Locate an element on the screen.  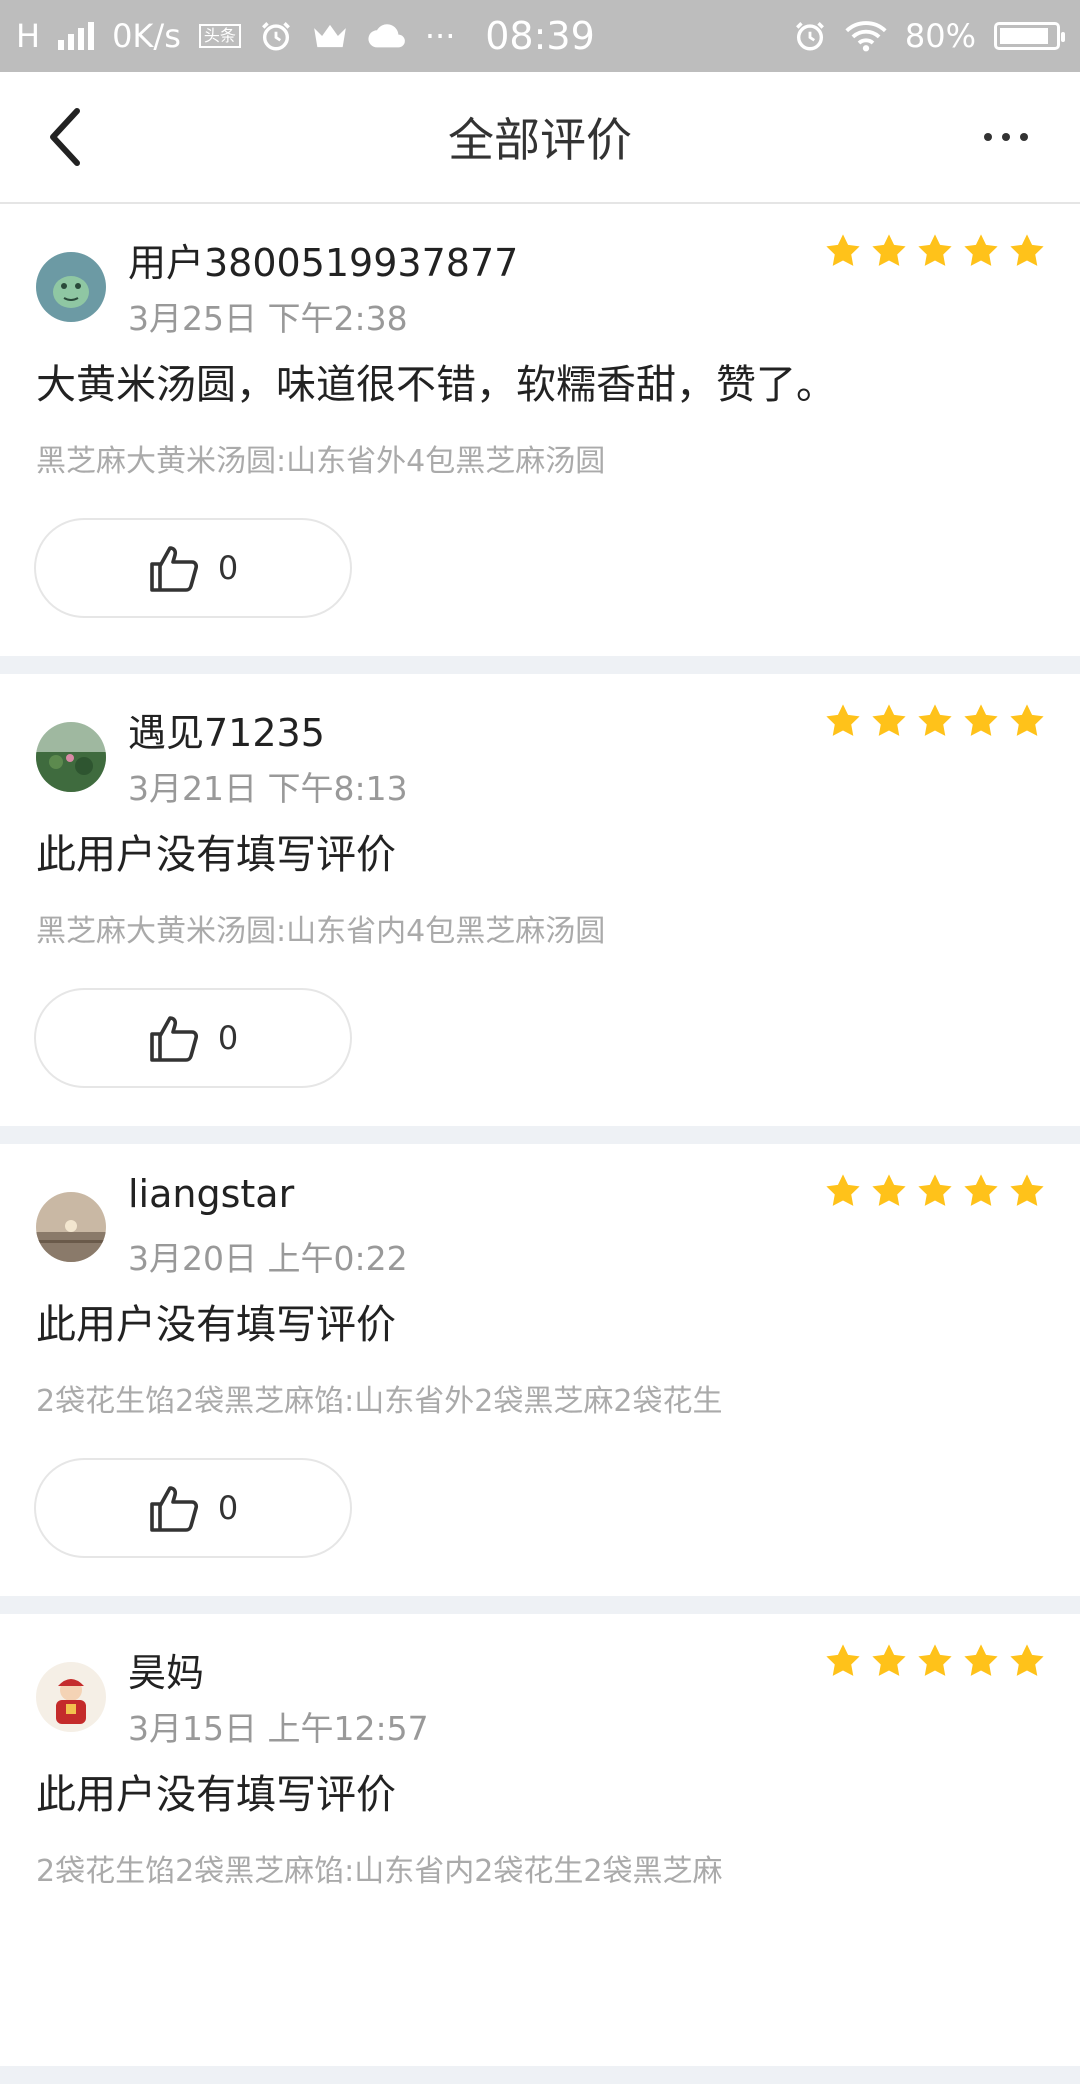
review-spec: 2袋花生馅2袋黑芝麻馅:山东省内2袋花生2袋黑芝麻 is located at coordinates (379, 1871).